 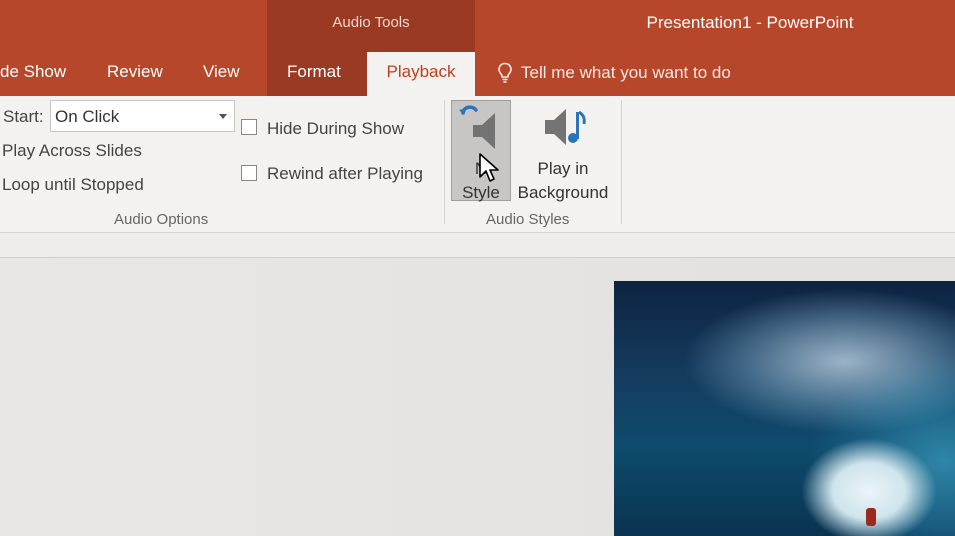 What do you see at coordinates (135, 72) in the screenshot?
I see `tab-review: Review` at bounding box center [135, 72].